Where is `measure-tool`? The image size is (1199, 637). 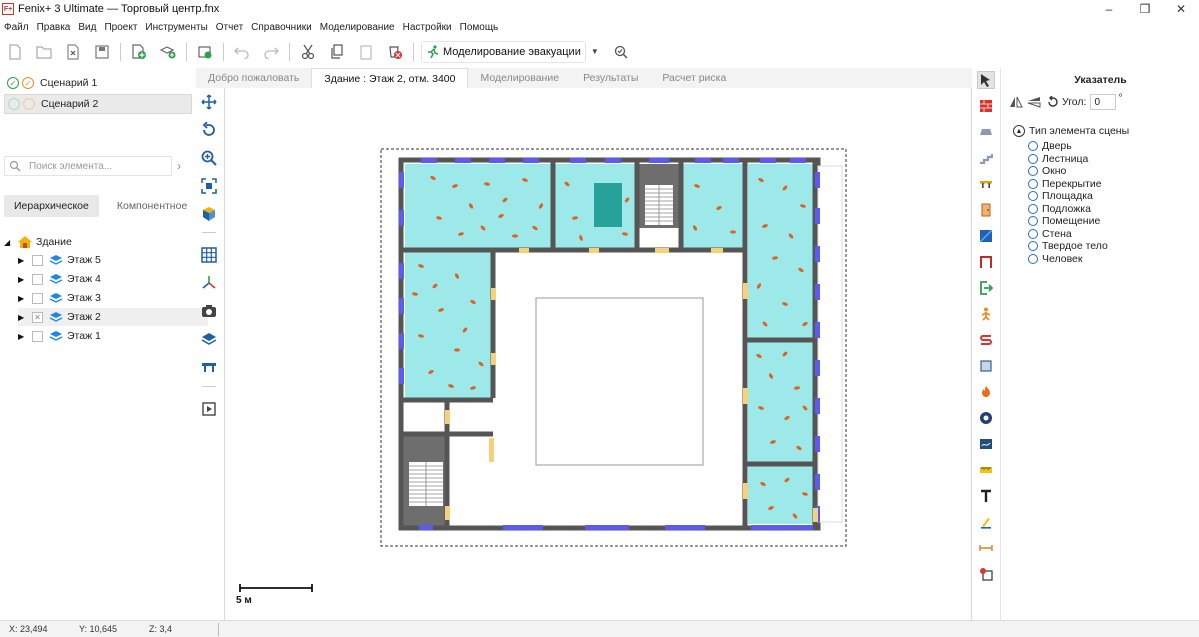 measure-tool is located at coordinates (986, 470).